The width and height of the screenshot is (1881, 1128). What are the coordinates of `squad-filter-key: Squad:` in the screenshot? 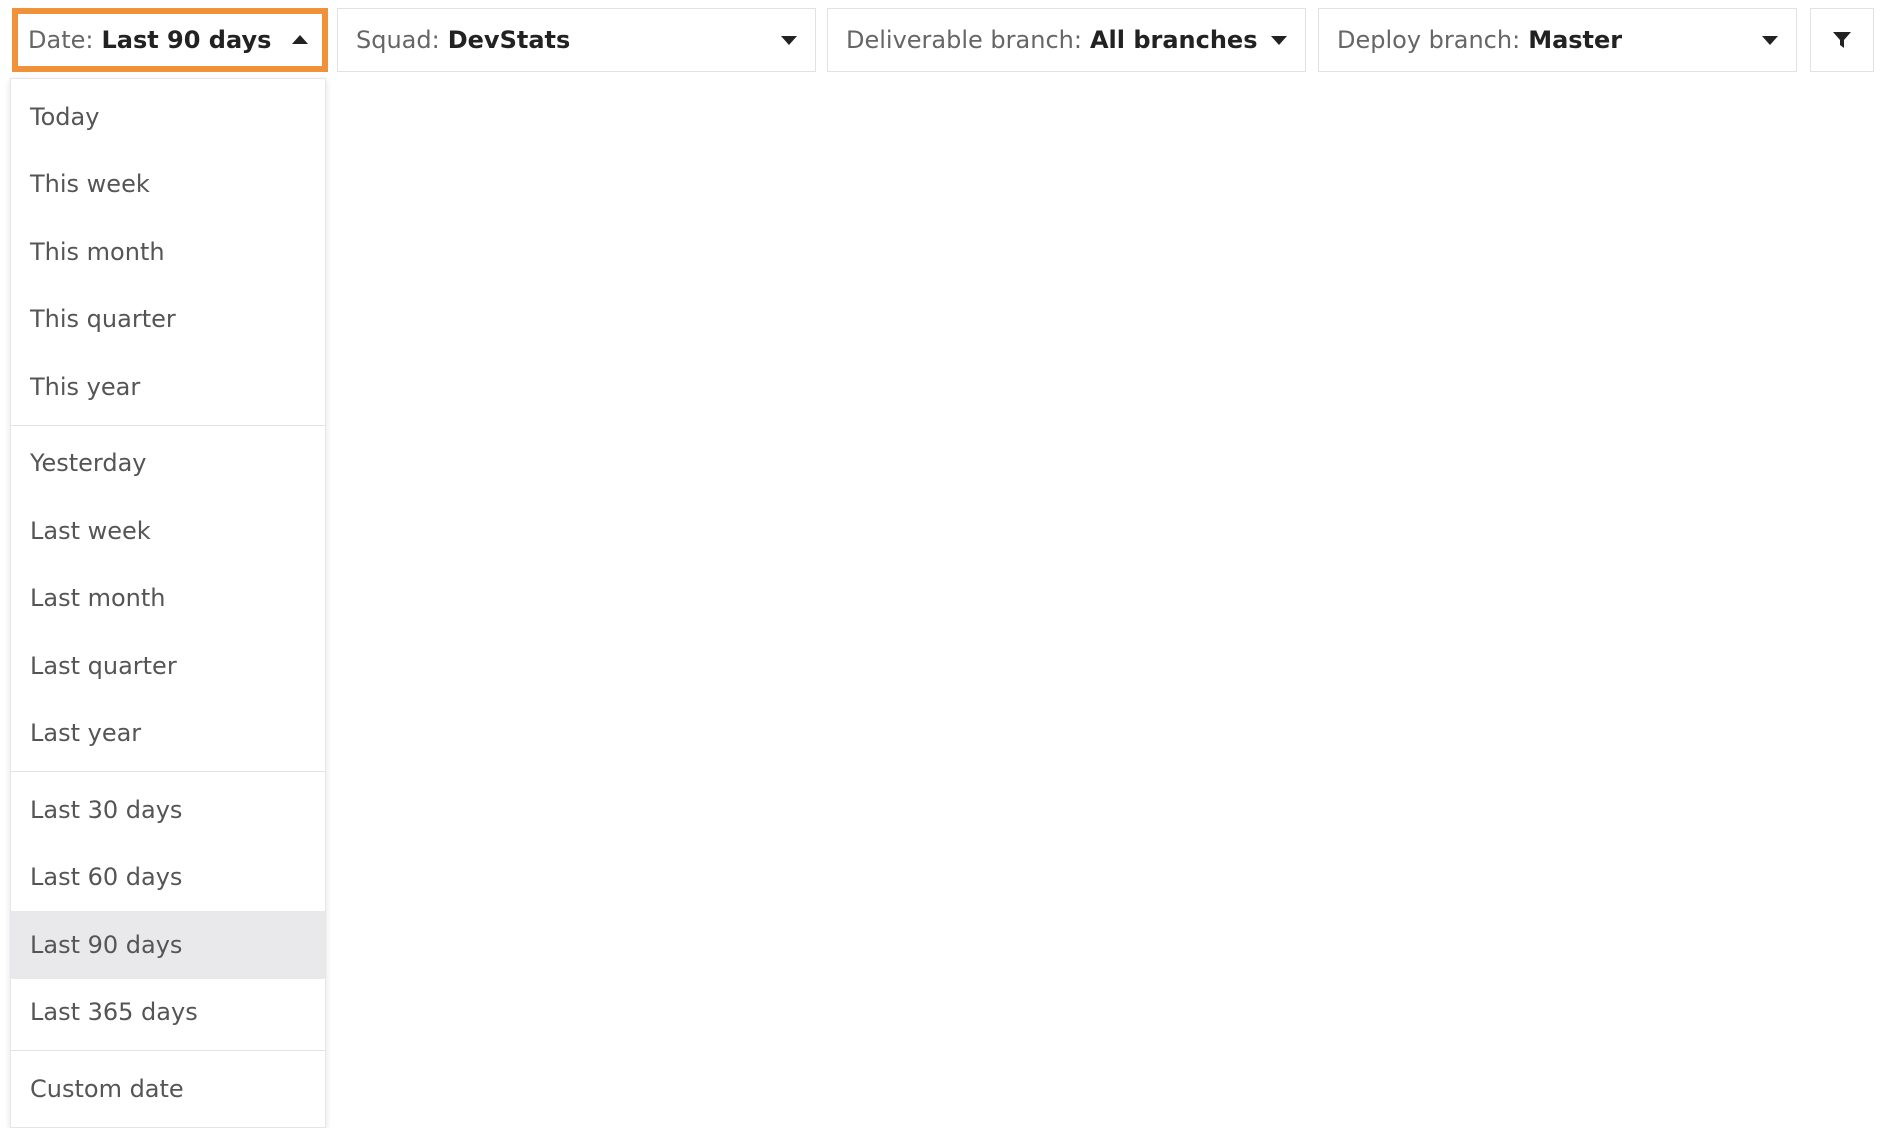 It's located at (398, 40).